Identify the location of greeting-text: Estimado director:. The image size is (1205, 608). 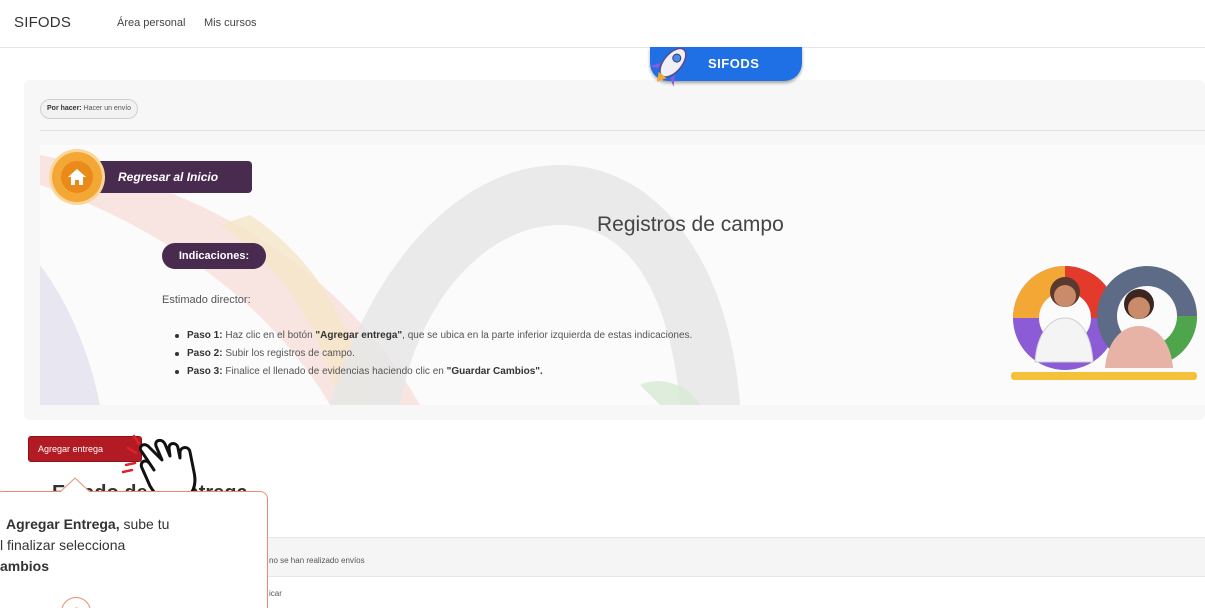
(206, 300).